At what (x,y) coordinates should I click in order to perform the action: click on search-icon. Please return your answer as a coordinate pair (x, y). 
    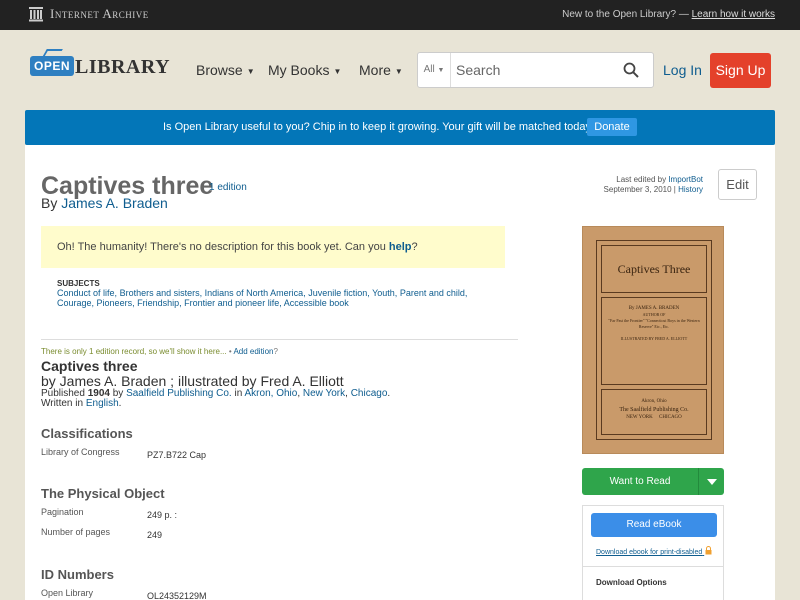
    Looking at the image, I should click on (631, 70).